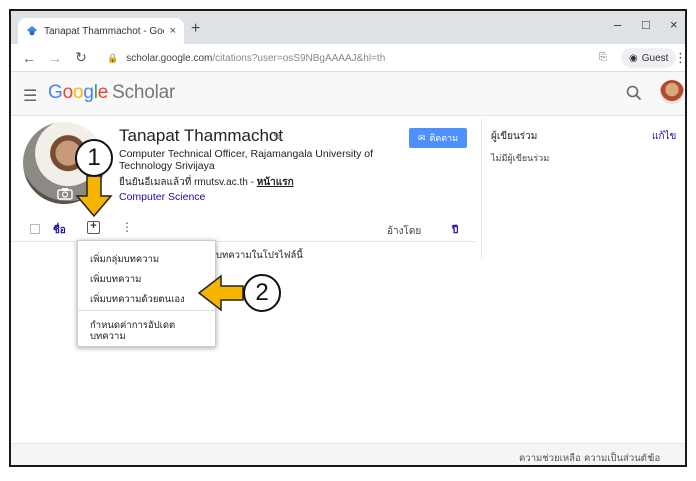 This screenshot has height=481, width=696. I want to click on arrow-down-icon, so click(94, 196).